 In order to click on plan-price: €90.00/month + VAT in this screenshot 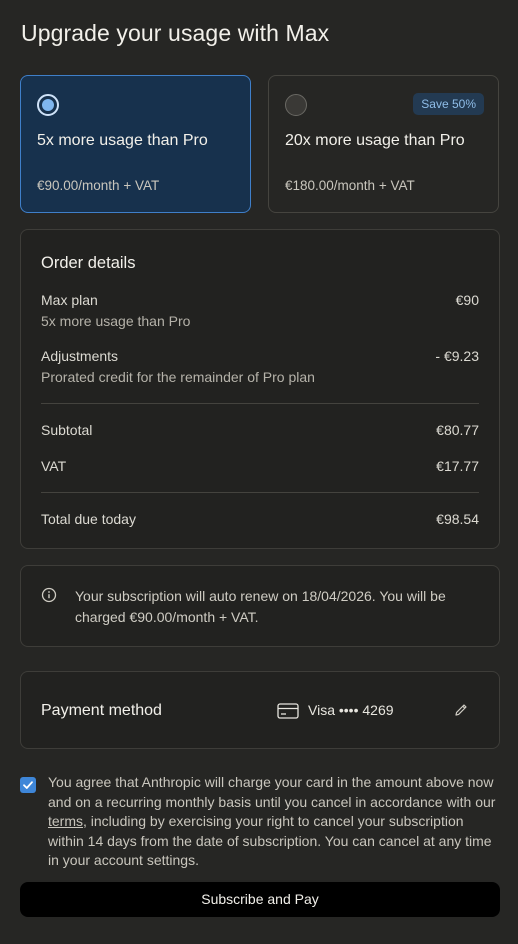, I will do `click(98, 185)`.